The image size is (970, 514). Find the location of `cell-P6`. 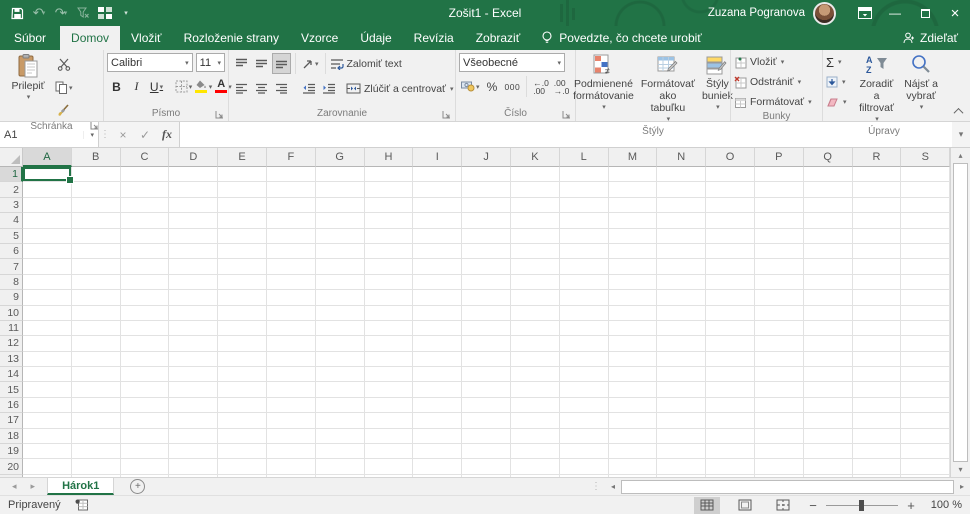

cell-P6 is located at coordinates (779, 251).